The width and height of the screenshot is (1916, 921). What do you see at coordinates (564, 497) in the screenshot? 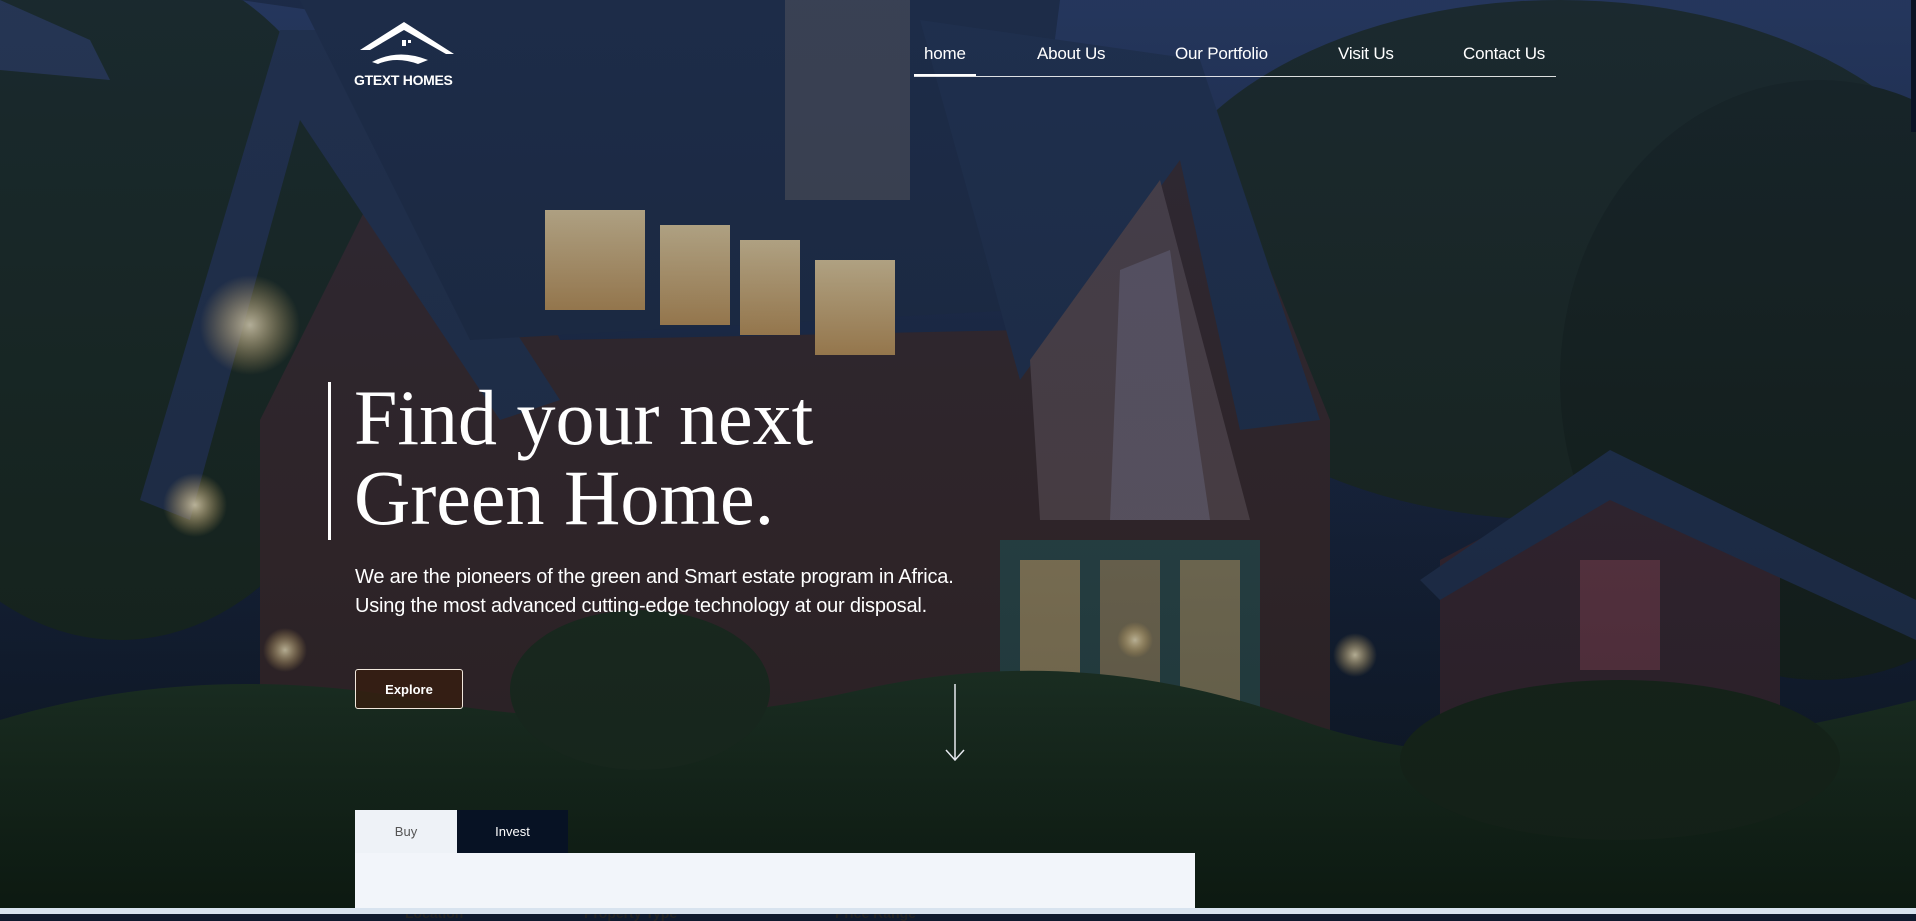
I see `hero-title-line-2: Green Home.` at bounding box center [564, 497].